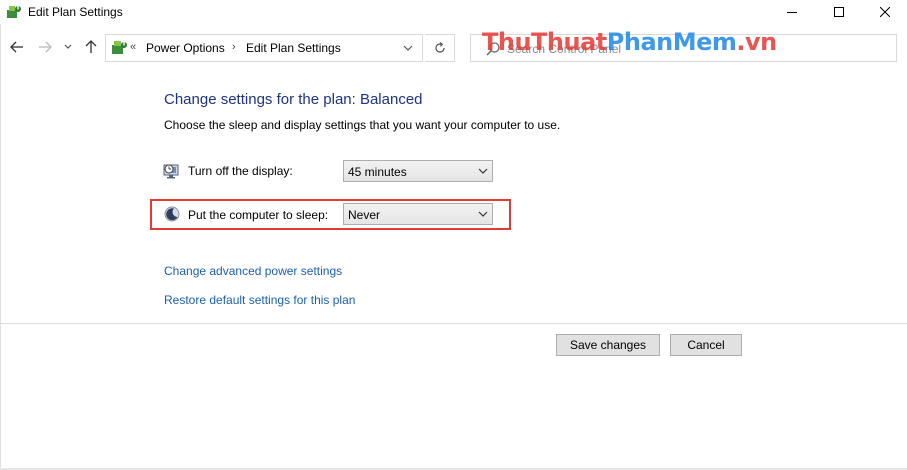 The image size is (907, 470). I want to click on arrow-up-icon, so click(91, 46).